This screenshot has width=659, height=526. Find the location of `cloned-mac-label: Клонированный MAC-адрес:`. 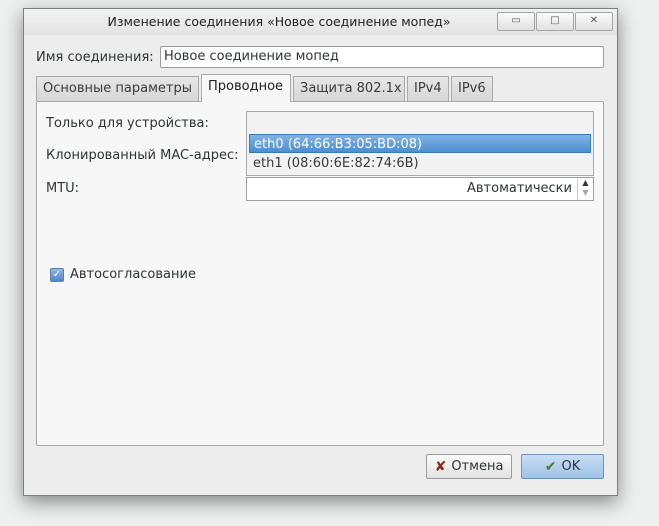

cloned-mac-label: Клонированный MAC-адрес: is located at coordinates (142, 155).